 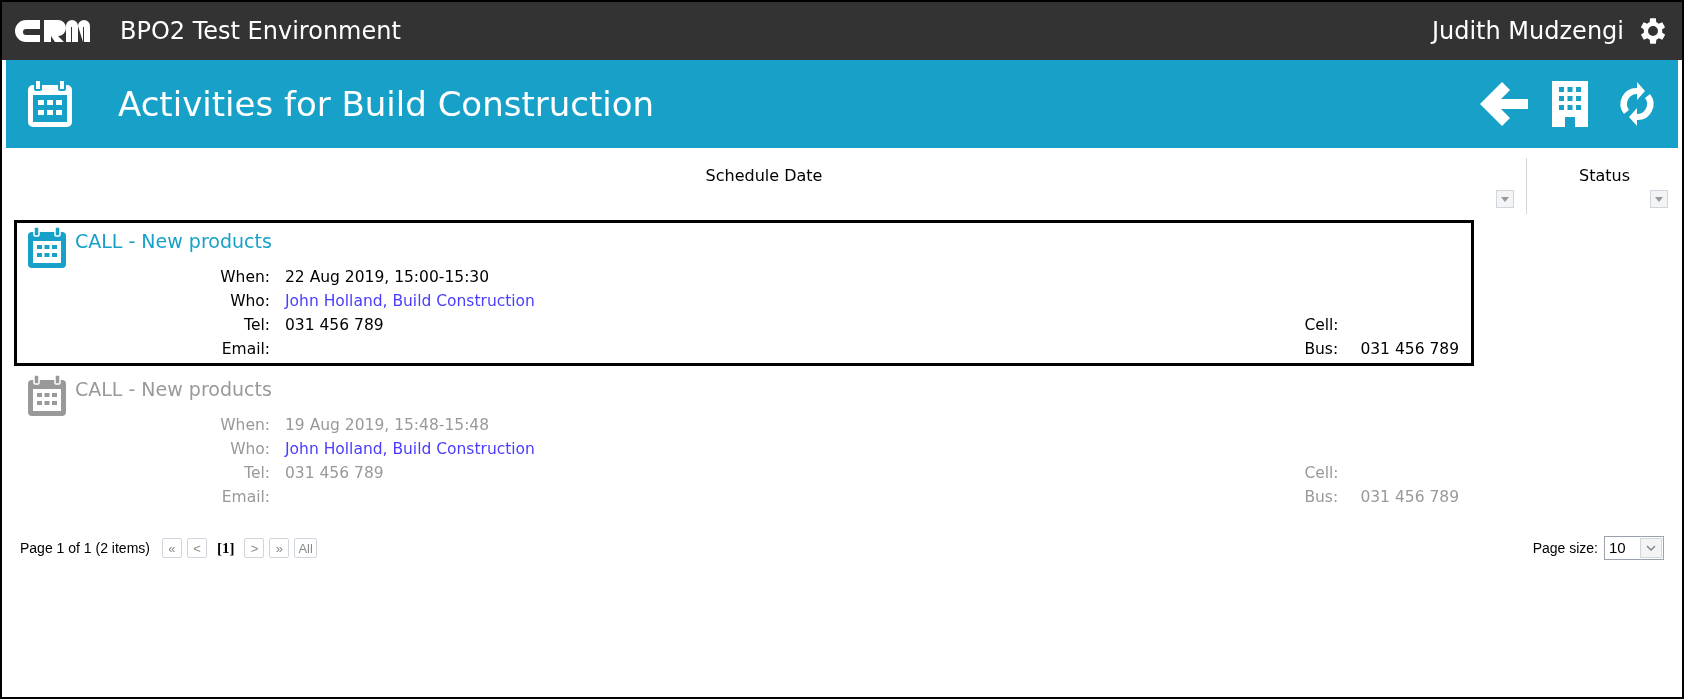 I want to click on app-title: BPO2 Test Environment, so click(x=260, y=31).